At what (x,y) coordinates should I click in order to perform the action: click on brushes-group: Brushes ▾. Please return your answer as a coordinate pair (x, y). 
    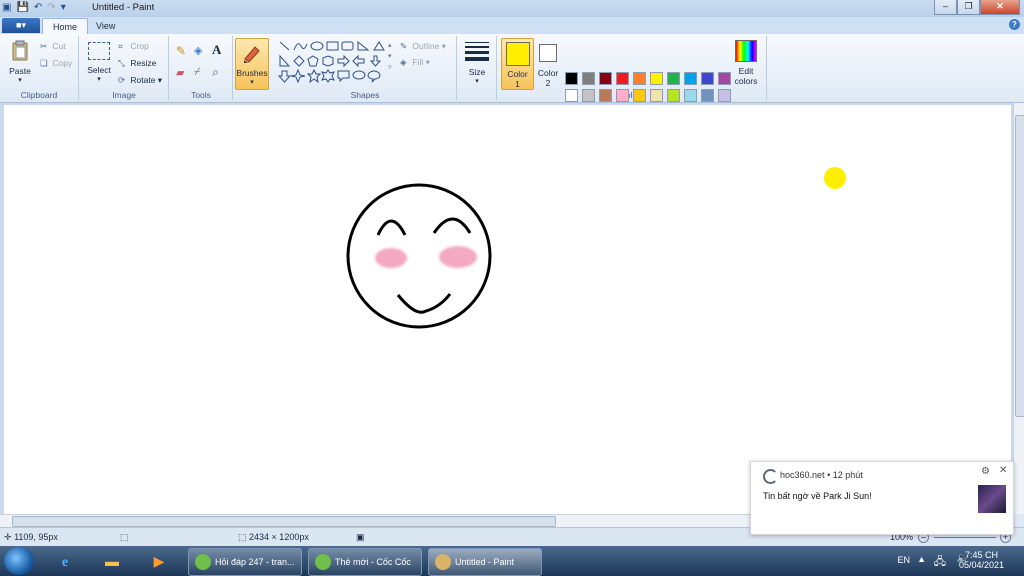
    Looking at the image, I should click on (252, 68).